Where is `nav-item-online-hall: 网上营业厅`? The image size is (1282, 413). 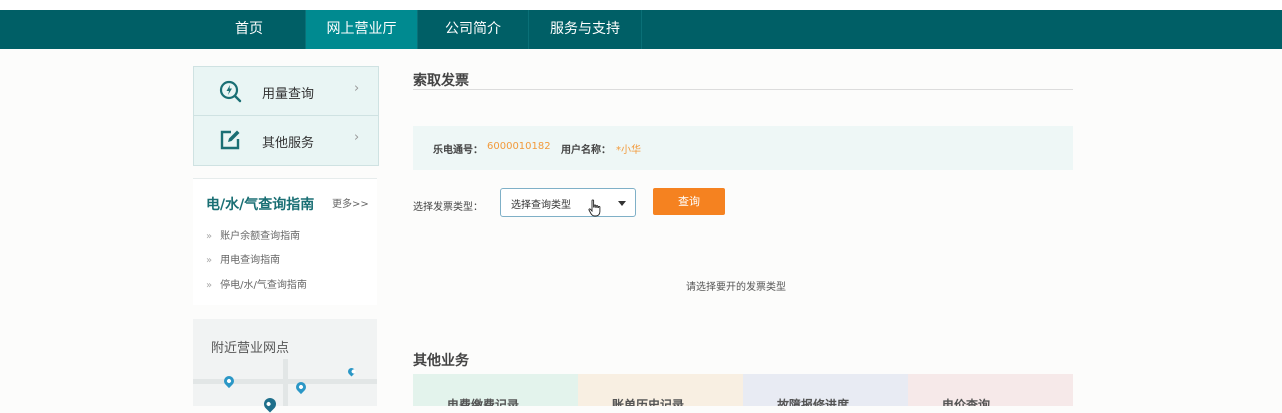 nav-item-online-hall: 网上营业厅 is located at coordinates (361, 29).